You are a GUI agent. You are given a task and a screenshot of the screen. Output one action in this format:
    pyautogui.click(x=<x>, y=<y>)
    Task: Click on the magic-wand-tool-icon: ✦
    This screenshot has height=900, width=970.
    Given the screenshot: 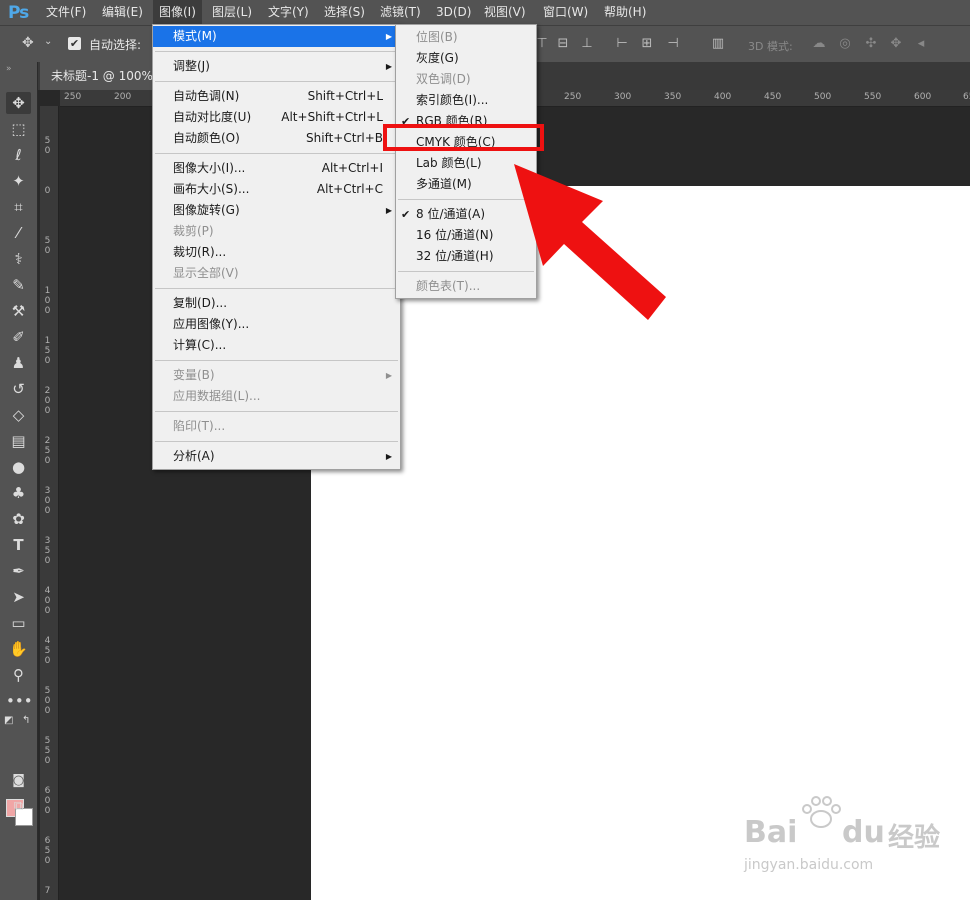 What is the action you would take?
    pyautogui.click(x=18, y=181)
    